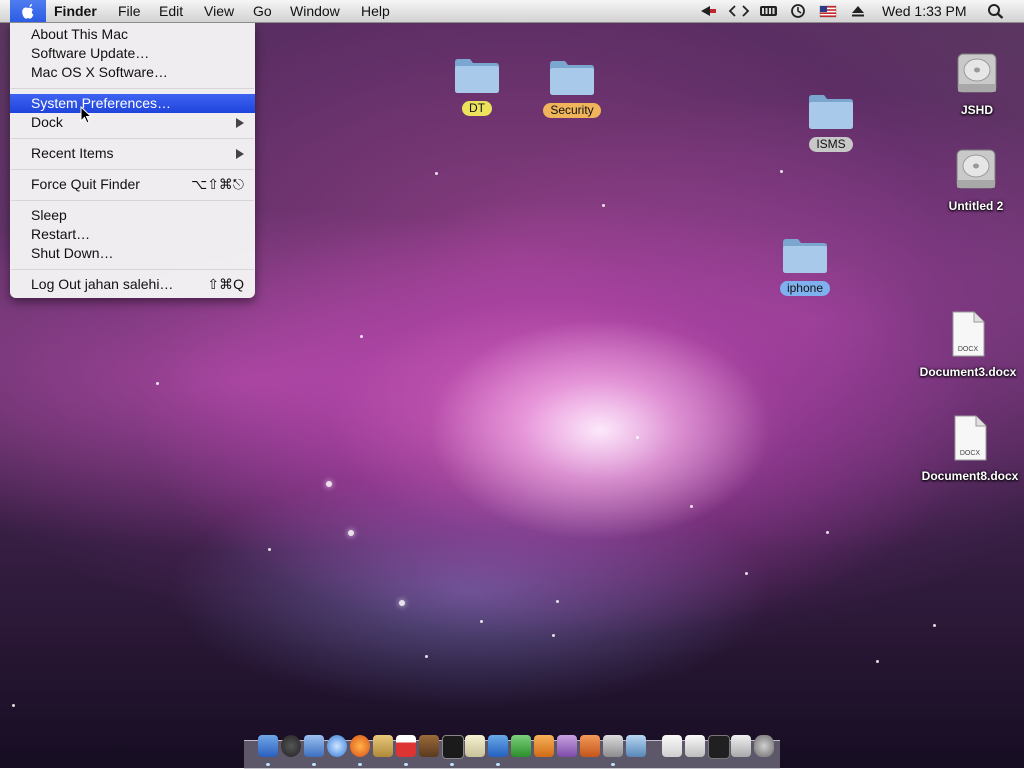  Describe the element at coordinates (636, 746) in the screenshot. I see `preview-dock-icon` at that location.